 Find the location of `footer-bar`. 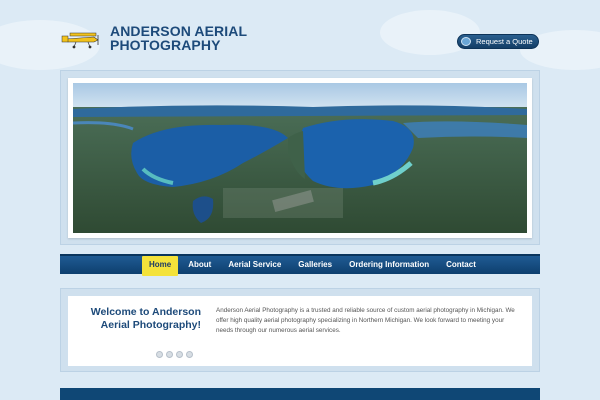

footer-bar is located at coordinates (300, 394).